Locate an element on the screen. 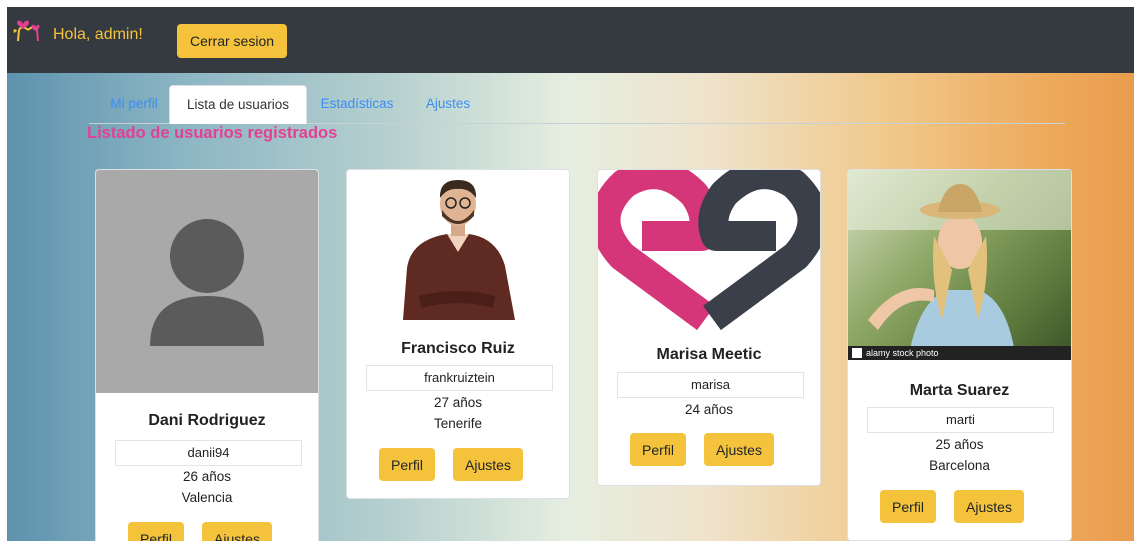 The height and width of the screenshot is (541, 1134). username-field: danii94 is located at coordinates (208, 453).